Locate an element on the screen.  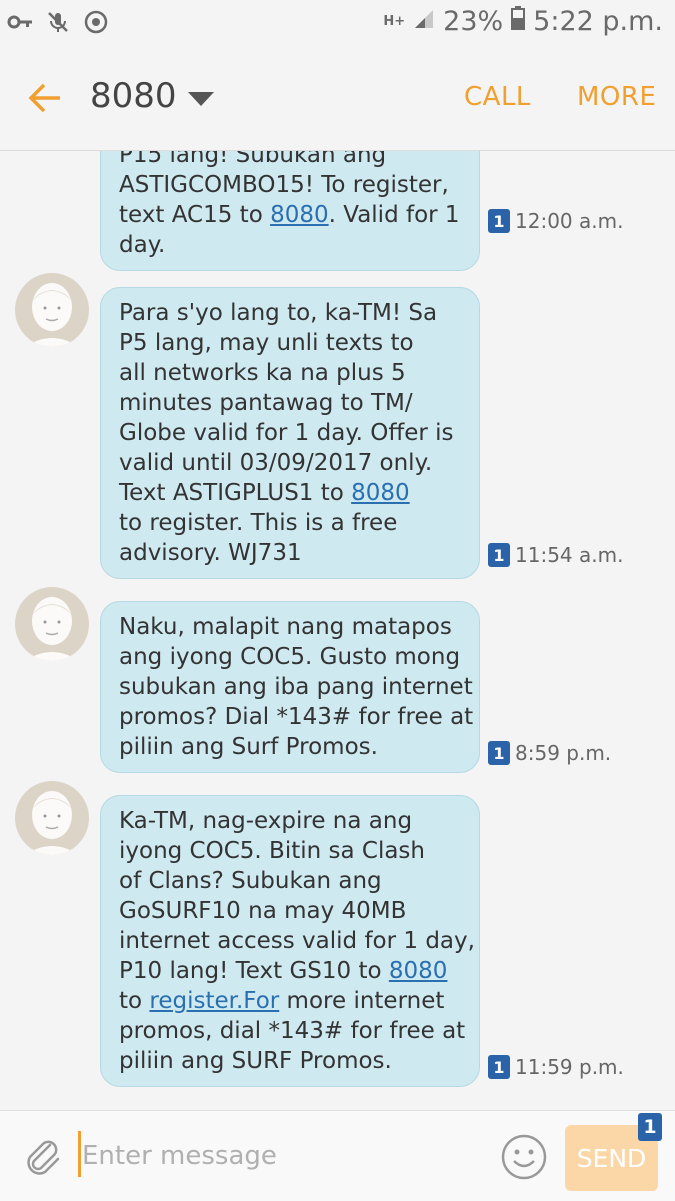
message-line: promos? Dial *143# for free at is located at coordinates (296, 717).